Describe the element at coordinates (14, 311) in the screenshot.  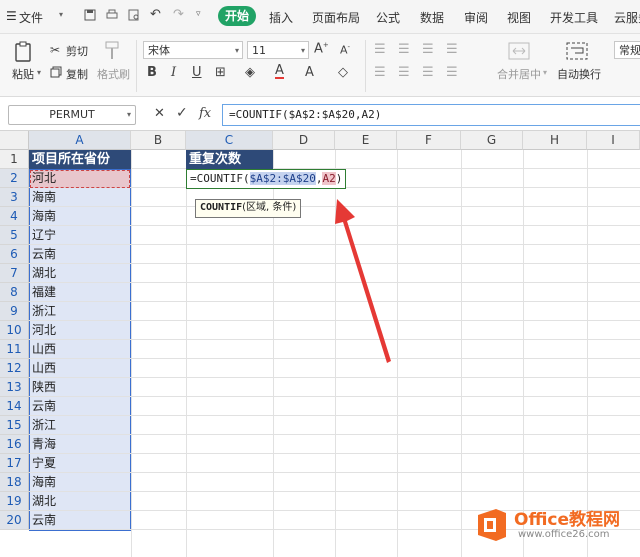
I see `row-header-9: 9` at that location.